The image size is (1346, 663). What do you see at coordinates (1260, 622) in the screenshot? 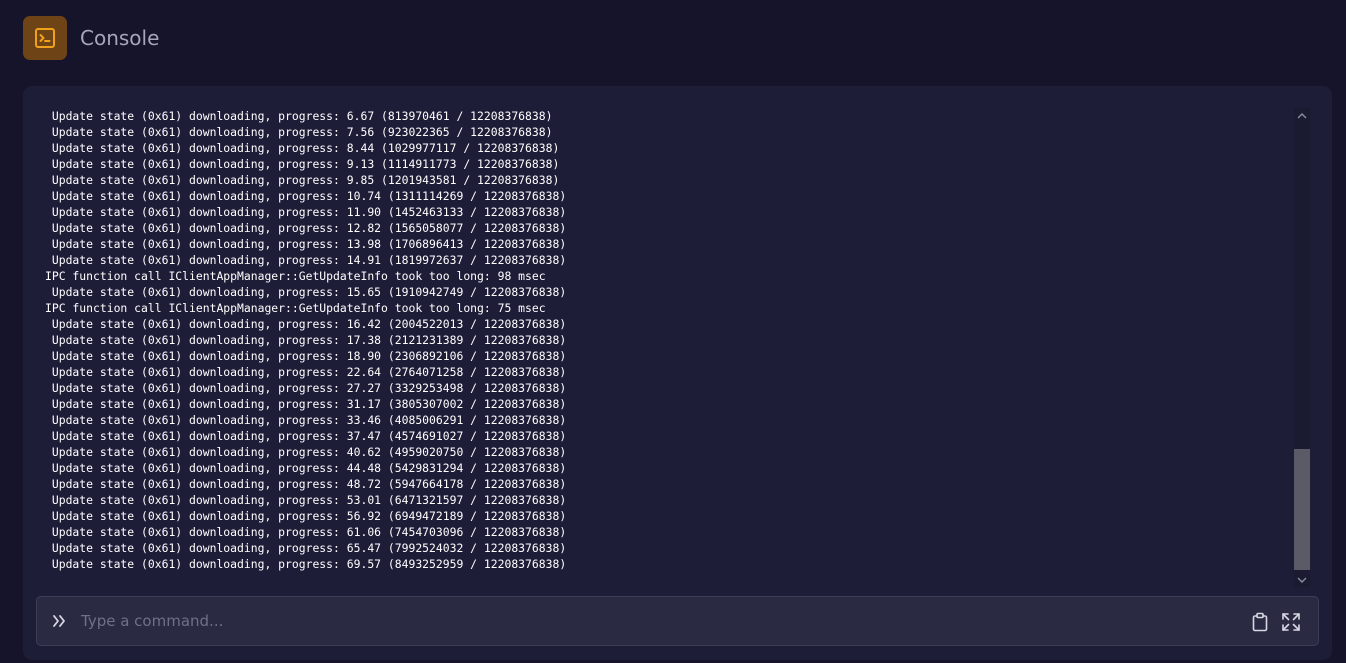
I see `clipboard-icon` at bounding box center [1260, 622].